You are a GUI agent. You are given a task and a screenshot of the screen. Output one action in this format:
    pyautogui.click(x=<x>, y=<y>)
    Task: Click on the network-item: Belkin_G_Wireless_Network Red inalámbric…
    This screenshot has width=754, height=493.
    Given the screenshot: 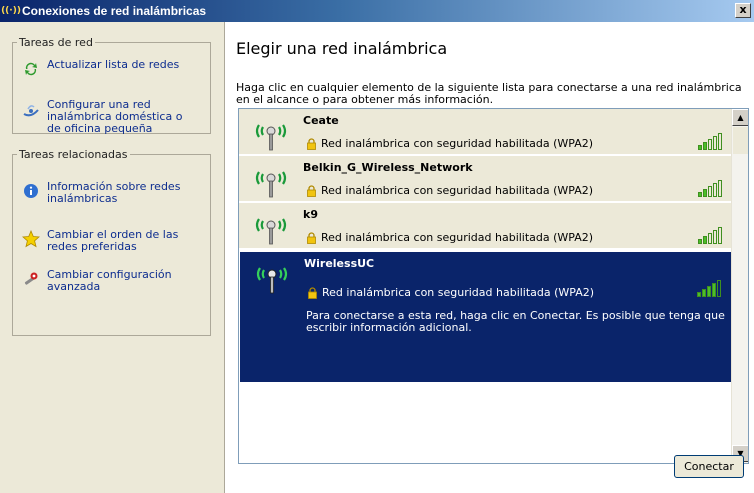 What is the action you would take?
    pyautogui.click(x=485, y=179)
    